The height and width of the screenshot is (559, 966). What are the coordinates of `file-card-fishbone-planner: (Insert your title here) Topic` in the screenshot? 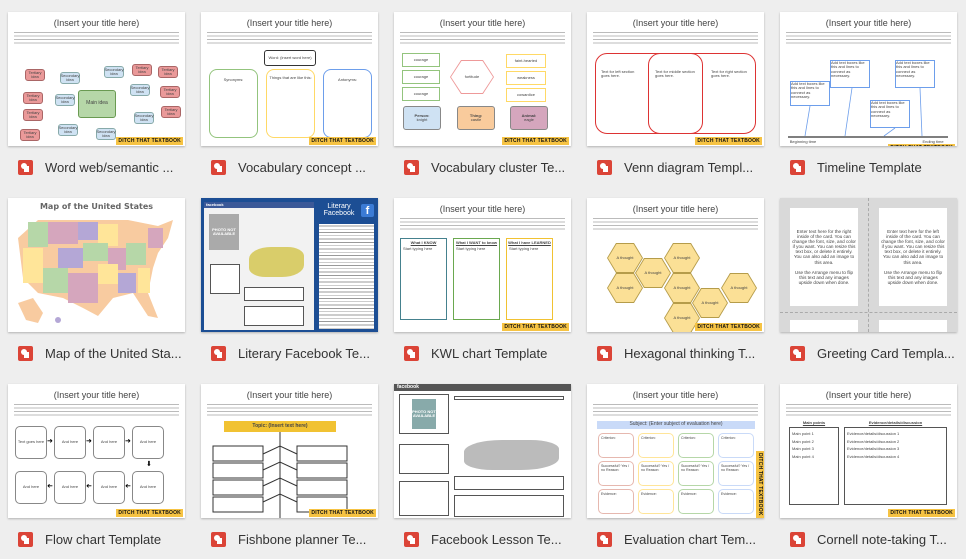 It's located at (289, 469).